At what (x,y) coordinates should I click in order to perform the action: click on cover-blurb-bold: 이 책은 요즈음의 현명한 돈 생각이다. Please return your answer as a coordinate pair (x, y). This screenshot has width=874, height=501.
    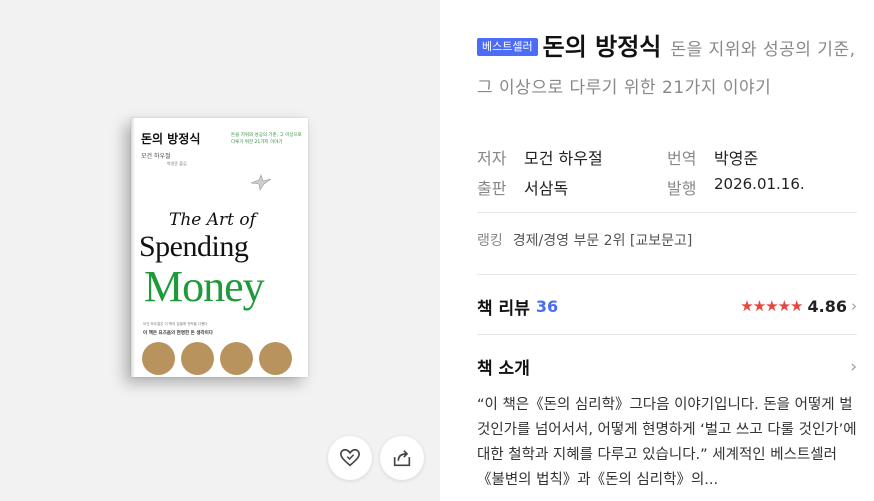
    Looking at the image, I should click on (178, 333).